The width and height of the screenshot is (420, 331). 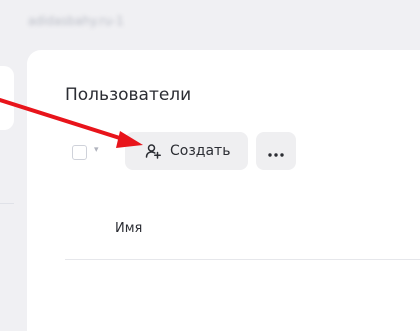 I want to click on add-user-icon, so click(x=153, y=151).